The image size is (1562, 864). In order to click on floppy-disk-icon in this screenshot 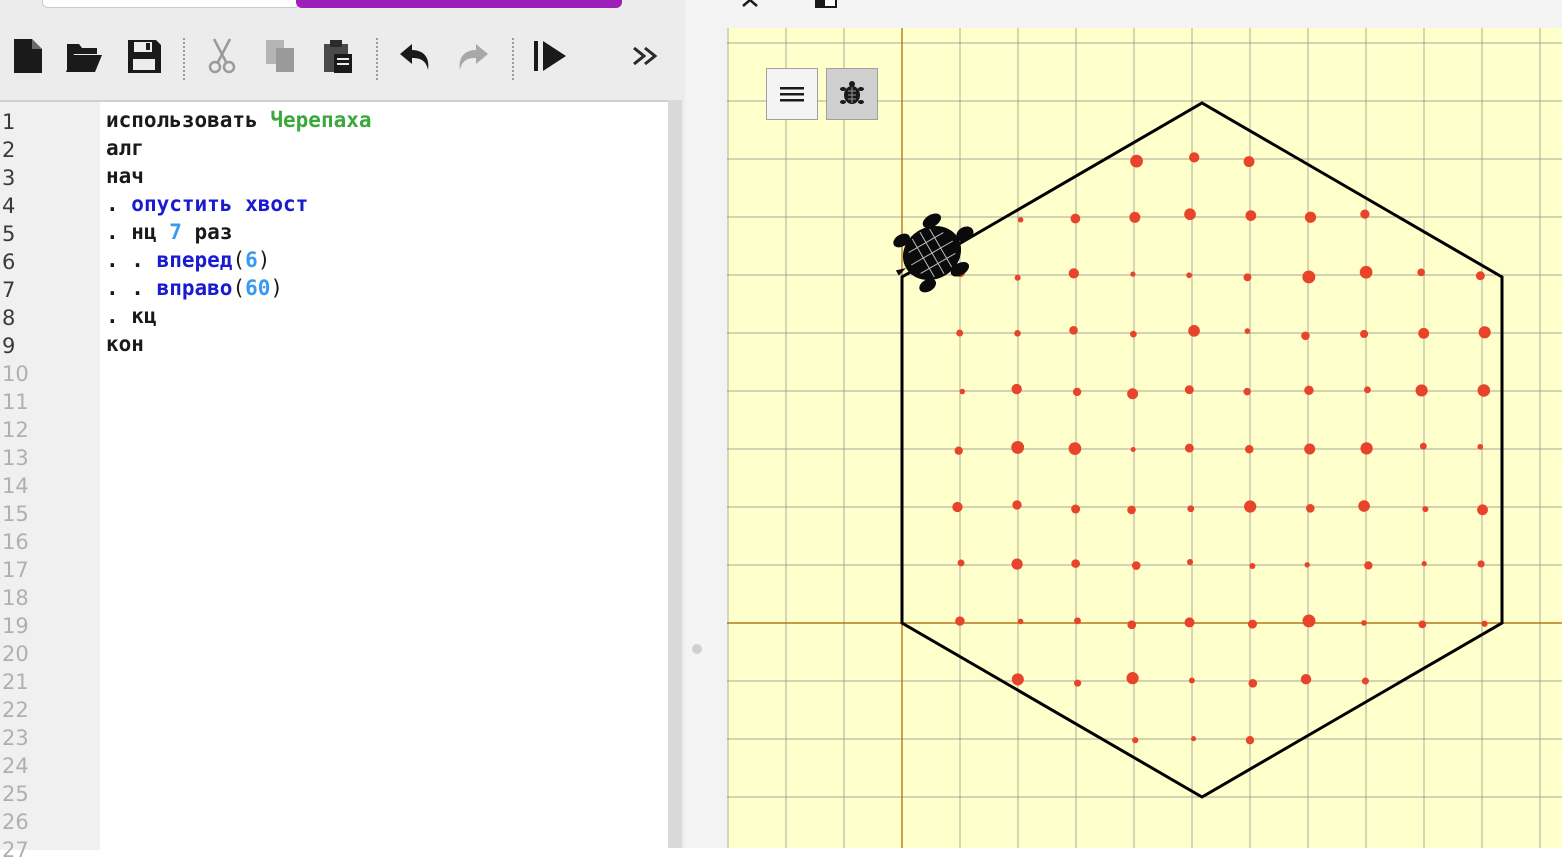, I will do `click(144, 56)`.